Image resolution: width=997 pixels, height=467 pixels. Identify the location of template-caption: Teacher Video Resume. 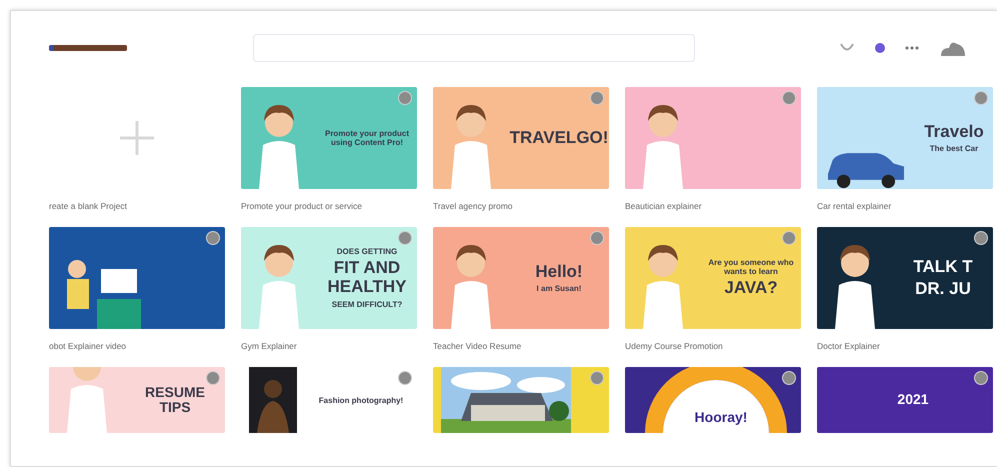
(521, 345).